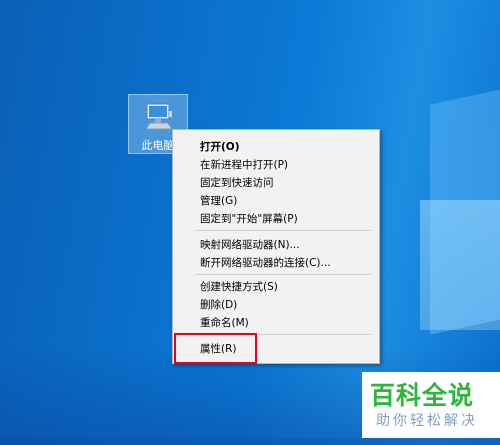  I want to click on light-beam-decoration, so click(460, 265).